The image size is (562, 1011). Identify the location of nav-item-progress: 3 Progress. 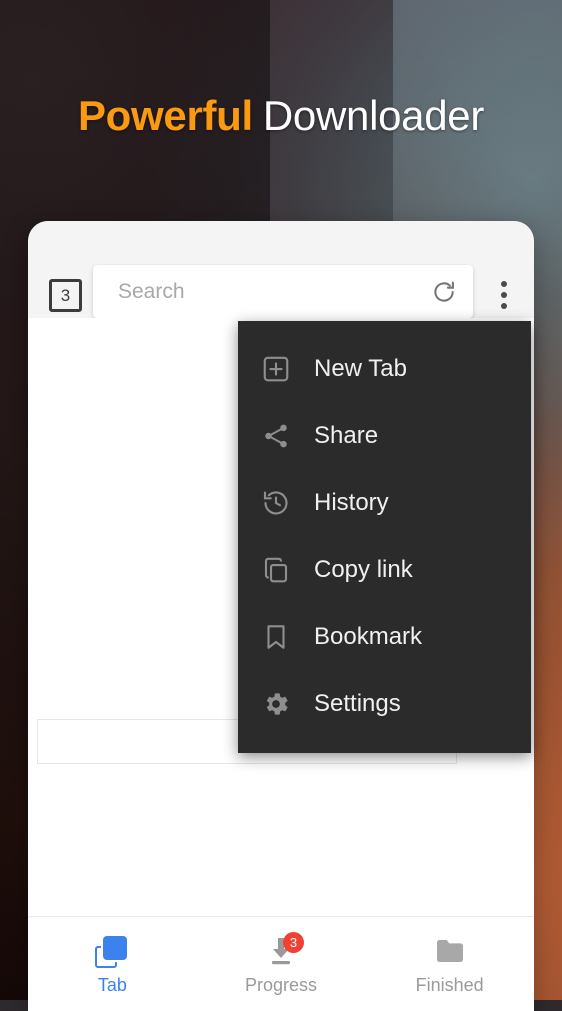
(281, 964).